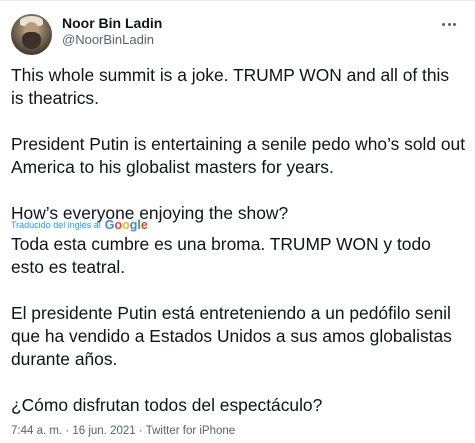  What do you see at coordinates (56, 225) in the screenshot?
I see `translation-notice-label: Traducido del inglés al` at bounding box center [56, 225].